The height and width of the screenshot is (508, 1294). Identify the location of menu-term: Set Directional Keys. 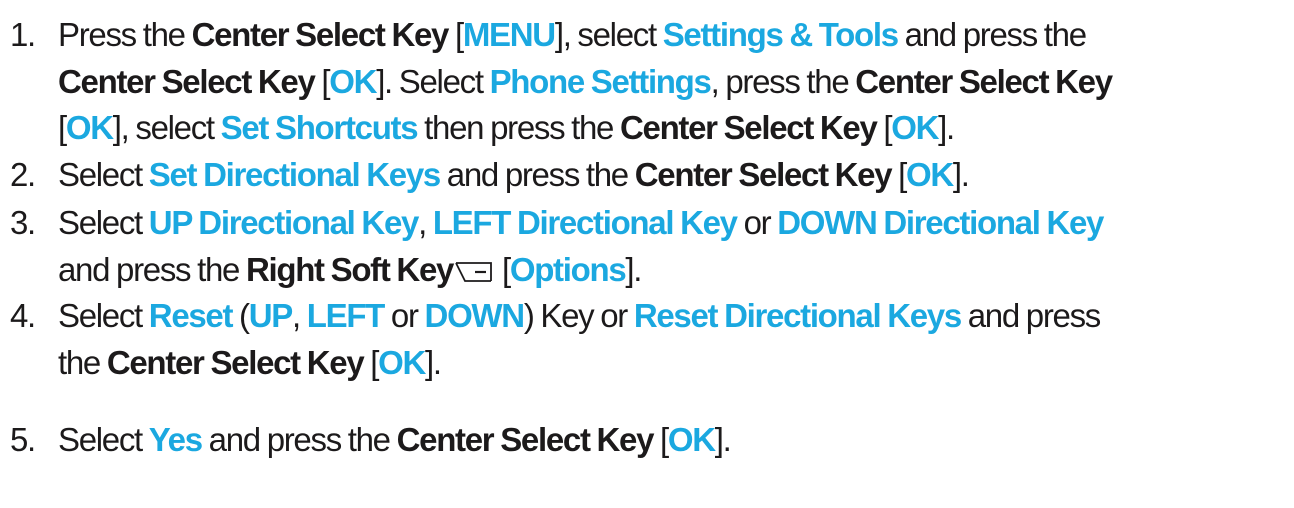
(294, 174).